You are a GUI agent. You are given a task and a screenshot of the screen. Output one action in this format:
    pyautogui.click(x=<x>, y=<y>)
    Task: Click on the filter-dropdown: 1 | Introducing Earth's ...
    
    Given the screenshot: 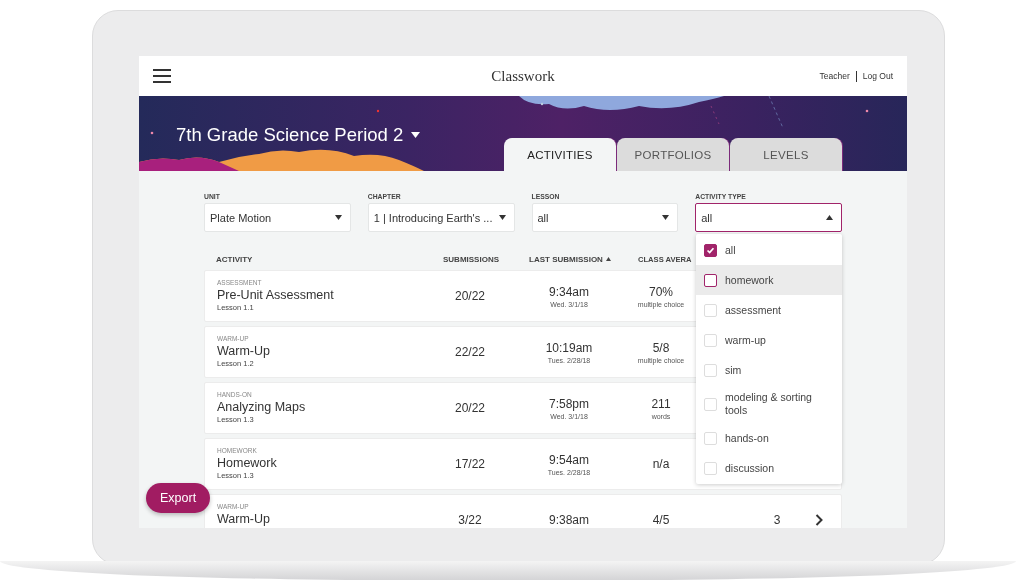 What is the action you would take?
    pyautogui.click(x=441, y=217)
    